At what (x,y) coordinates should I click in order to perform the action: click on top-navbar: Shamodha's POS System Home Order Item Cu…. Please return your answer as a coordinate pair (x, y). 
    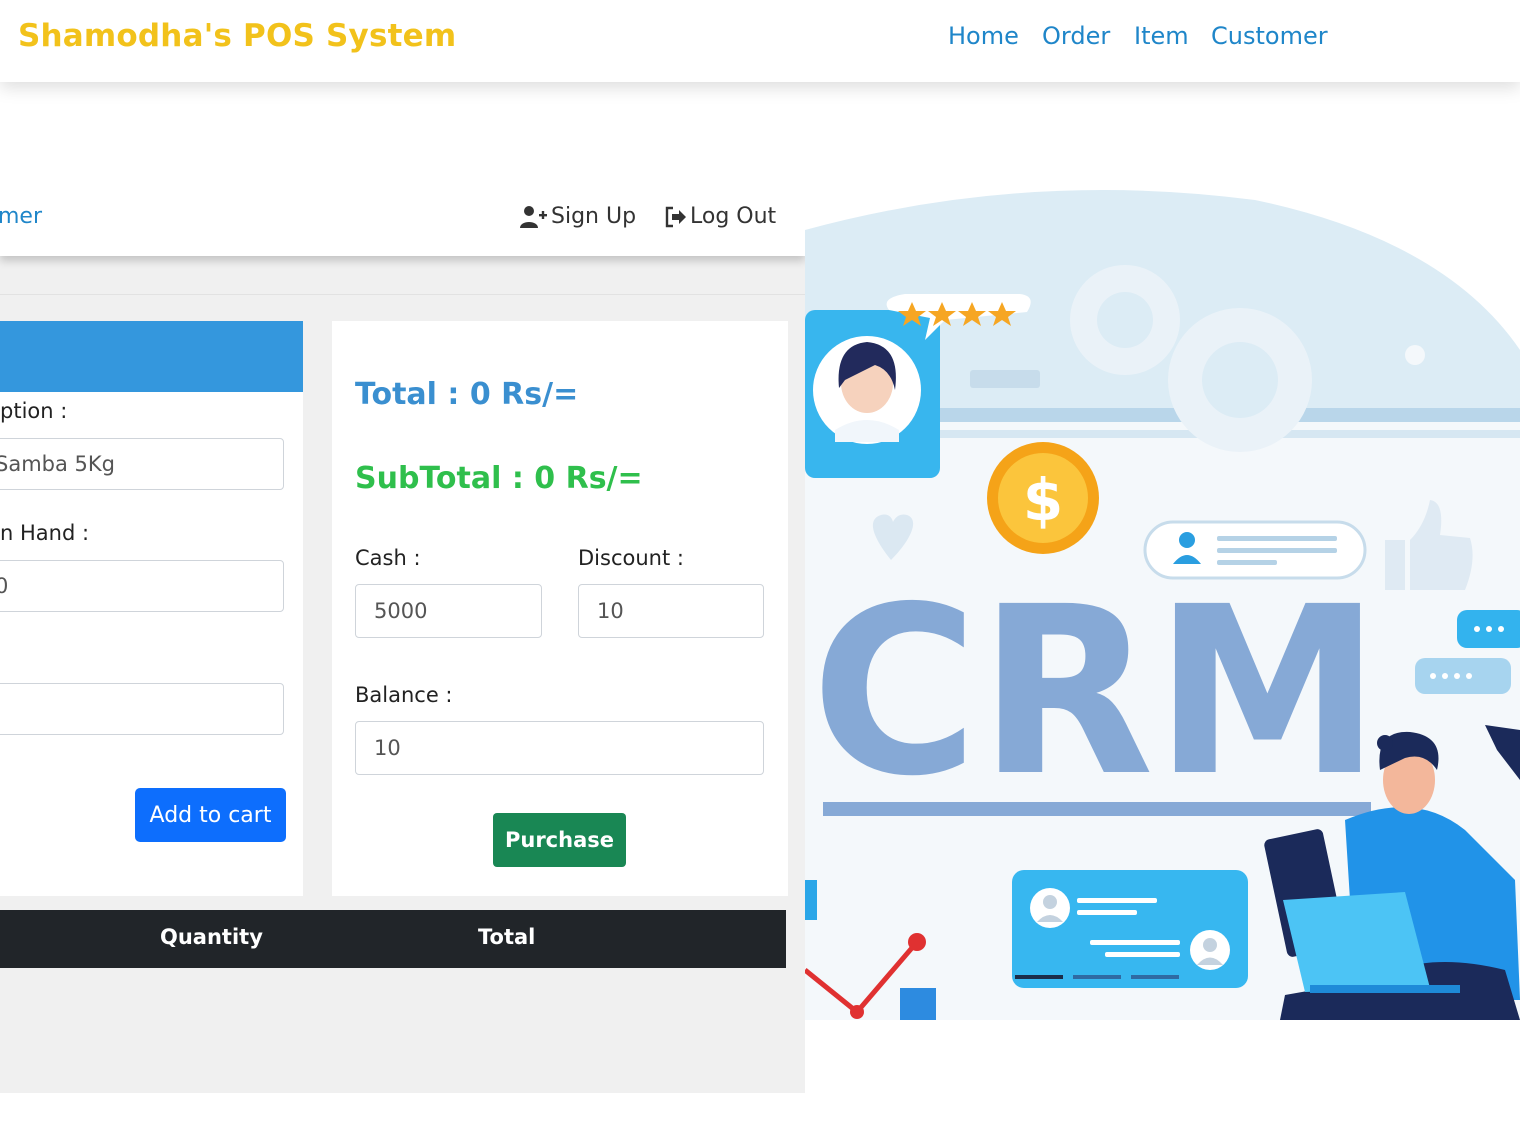
    Looking at the image, I should click on (760, 41).